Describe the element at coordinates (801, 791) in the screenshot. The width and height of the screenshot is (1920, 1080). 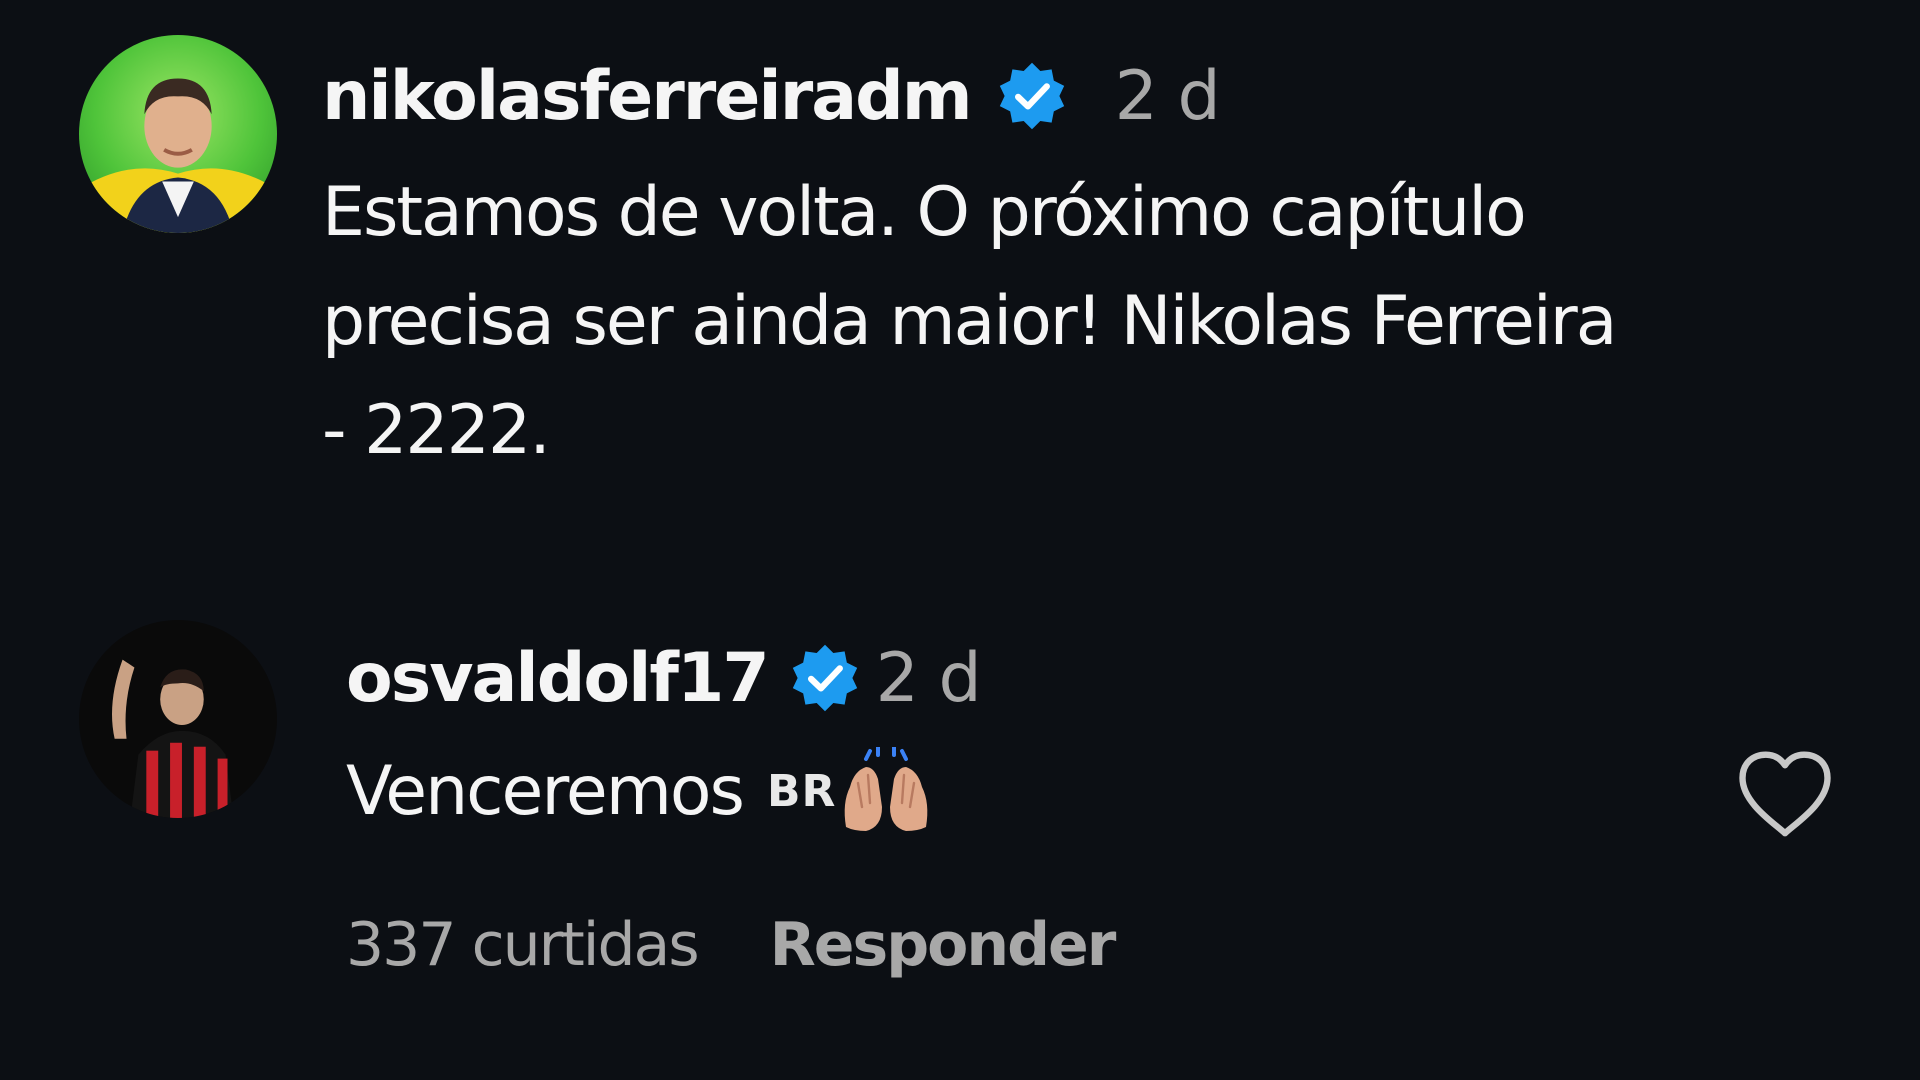
I see `brazil-flag-letters: BR` at that location.